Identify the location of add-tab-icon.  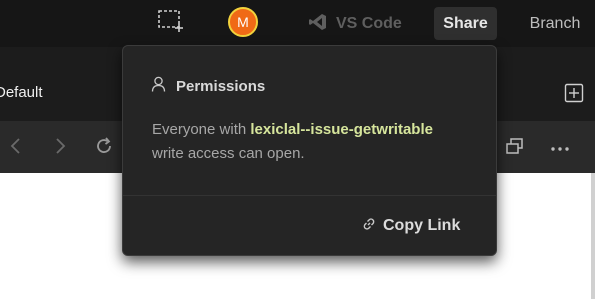
(574, 95).